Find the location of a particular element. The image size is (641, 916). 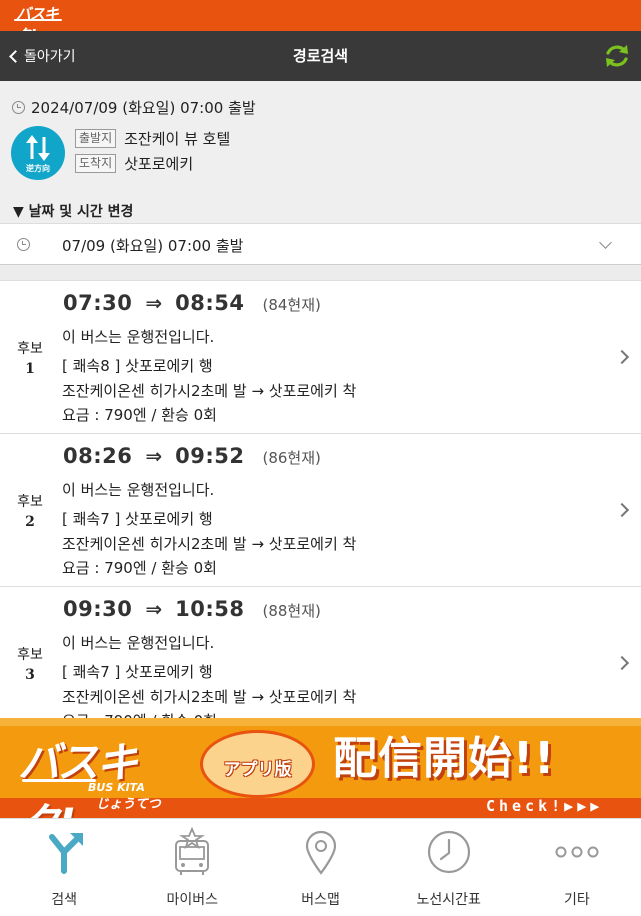

destination-row: 도착지 삿포로에키 is located at coordinates (134, 163).